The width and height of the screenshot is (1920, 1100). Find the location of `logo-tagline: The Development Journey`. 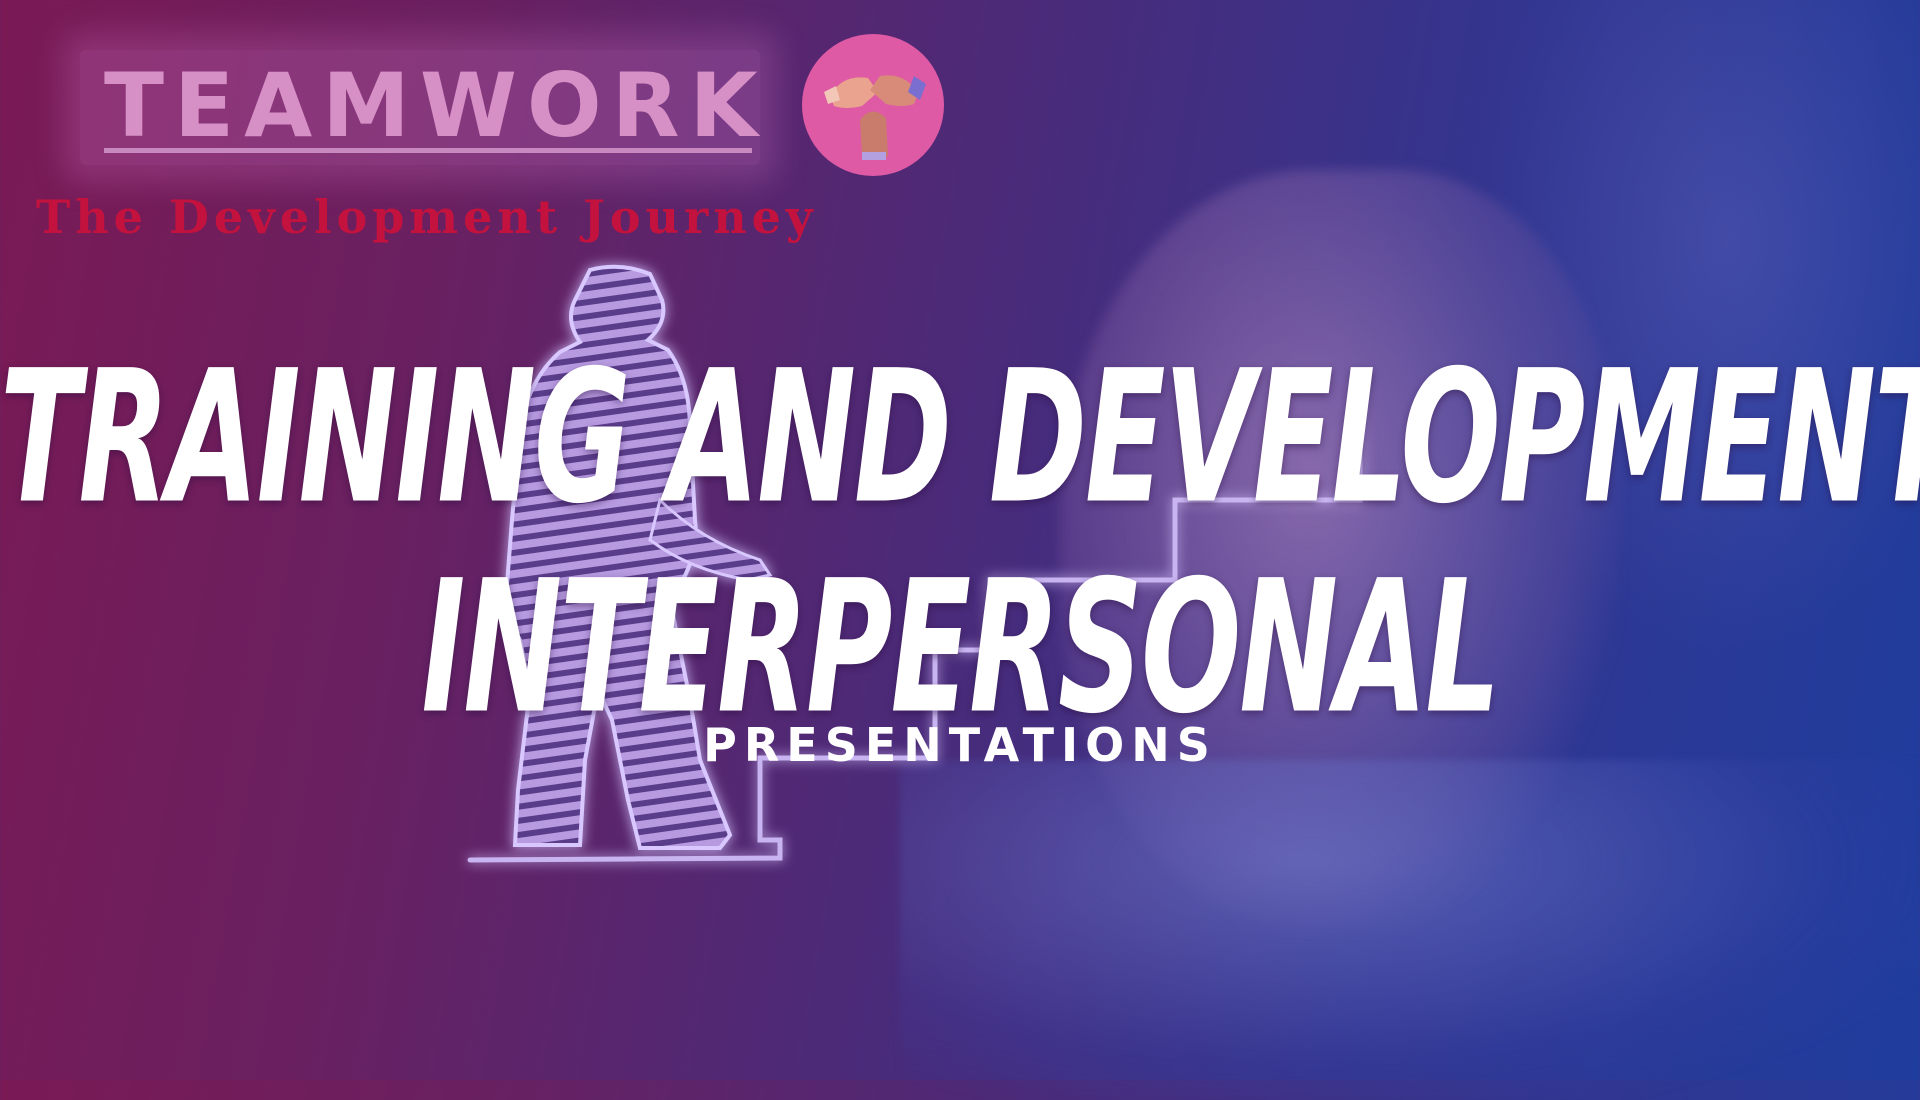

logo-tagline: The Development Journey is located at coordinates (427, 217).